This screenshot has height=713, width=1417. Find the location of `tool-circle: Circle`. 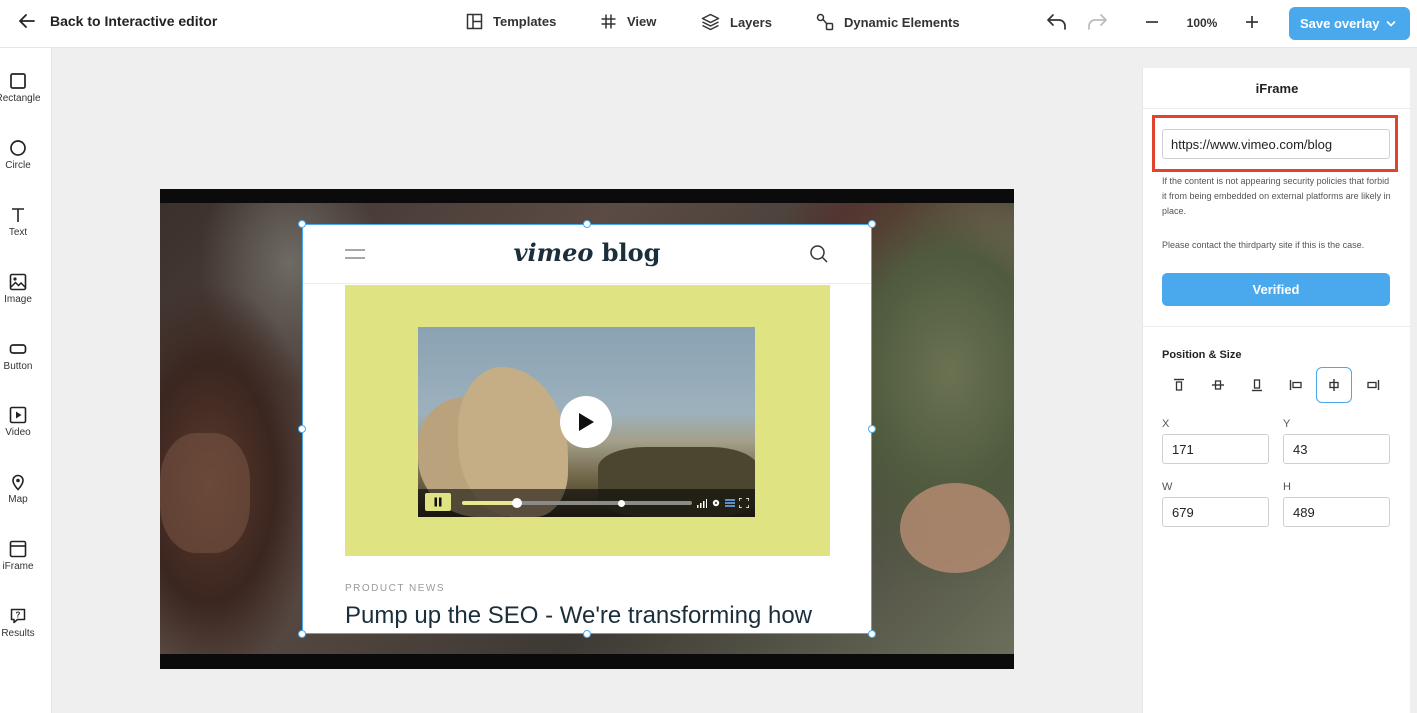

tool-circle: Circle is located at coordinates (18, 155).